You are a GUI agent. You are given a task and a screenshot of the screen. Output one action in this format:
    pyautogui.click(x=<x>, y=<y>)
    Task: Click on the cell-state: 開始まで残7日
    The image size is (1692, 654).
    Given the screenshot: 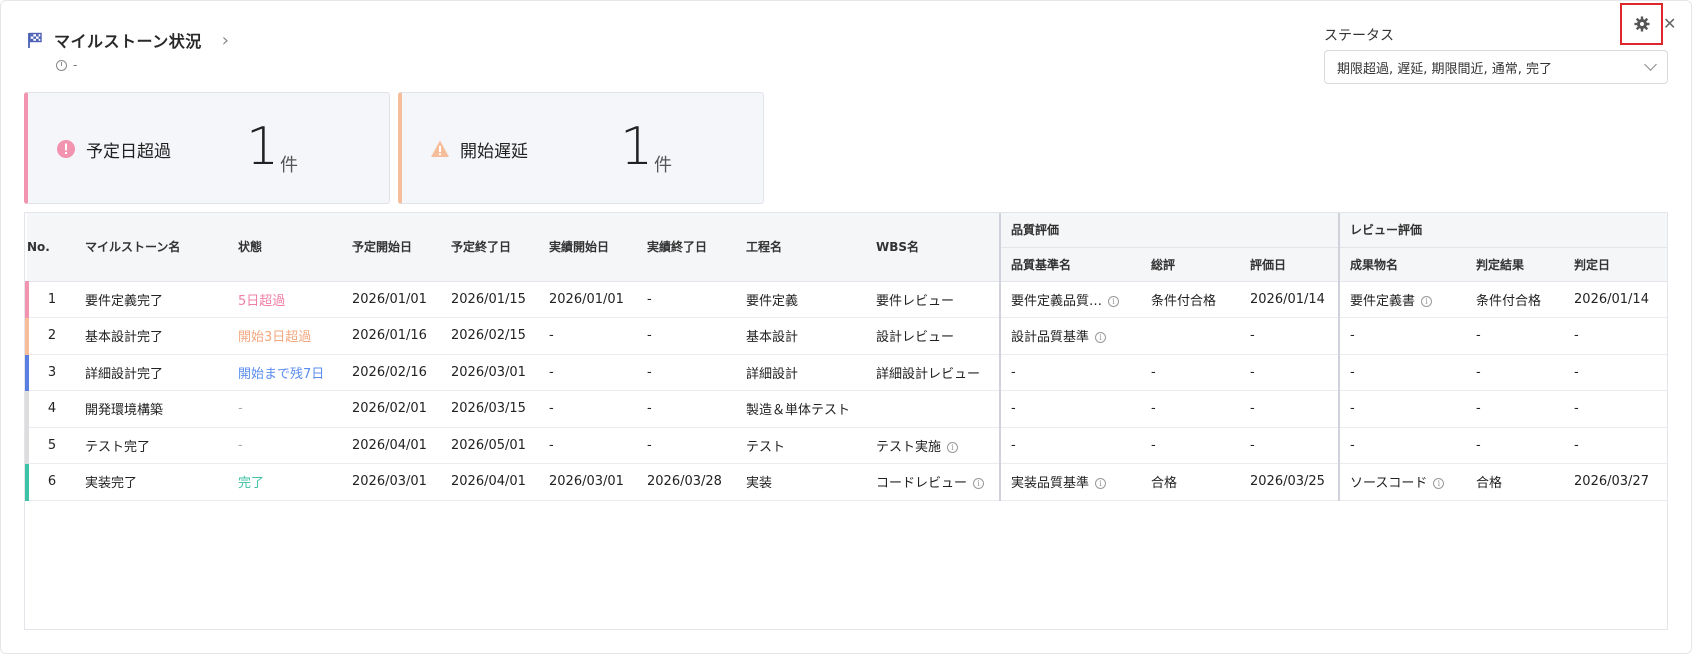 What is the action you would take?
    pyautogui.click(x=285, y=372)
    